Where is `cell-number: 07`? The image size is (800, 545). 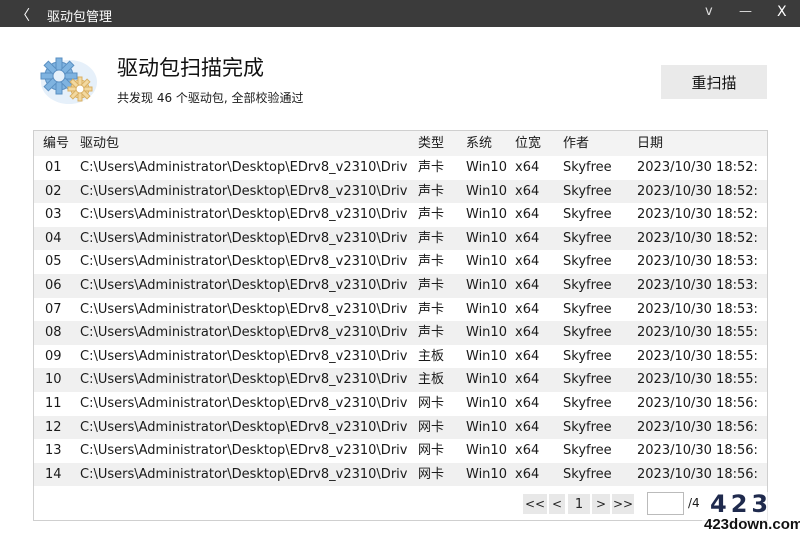
cell-number: 07 is located at coordinates (53, 309).